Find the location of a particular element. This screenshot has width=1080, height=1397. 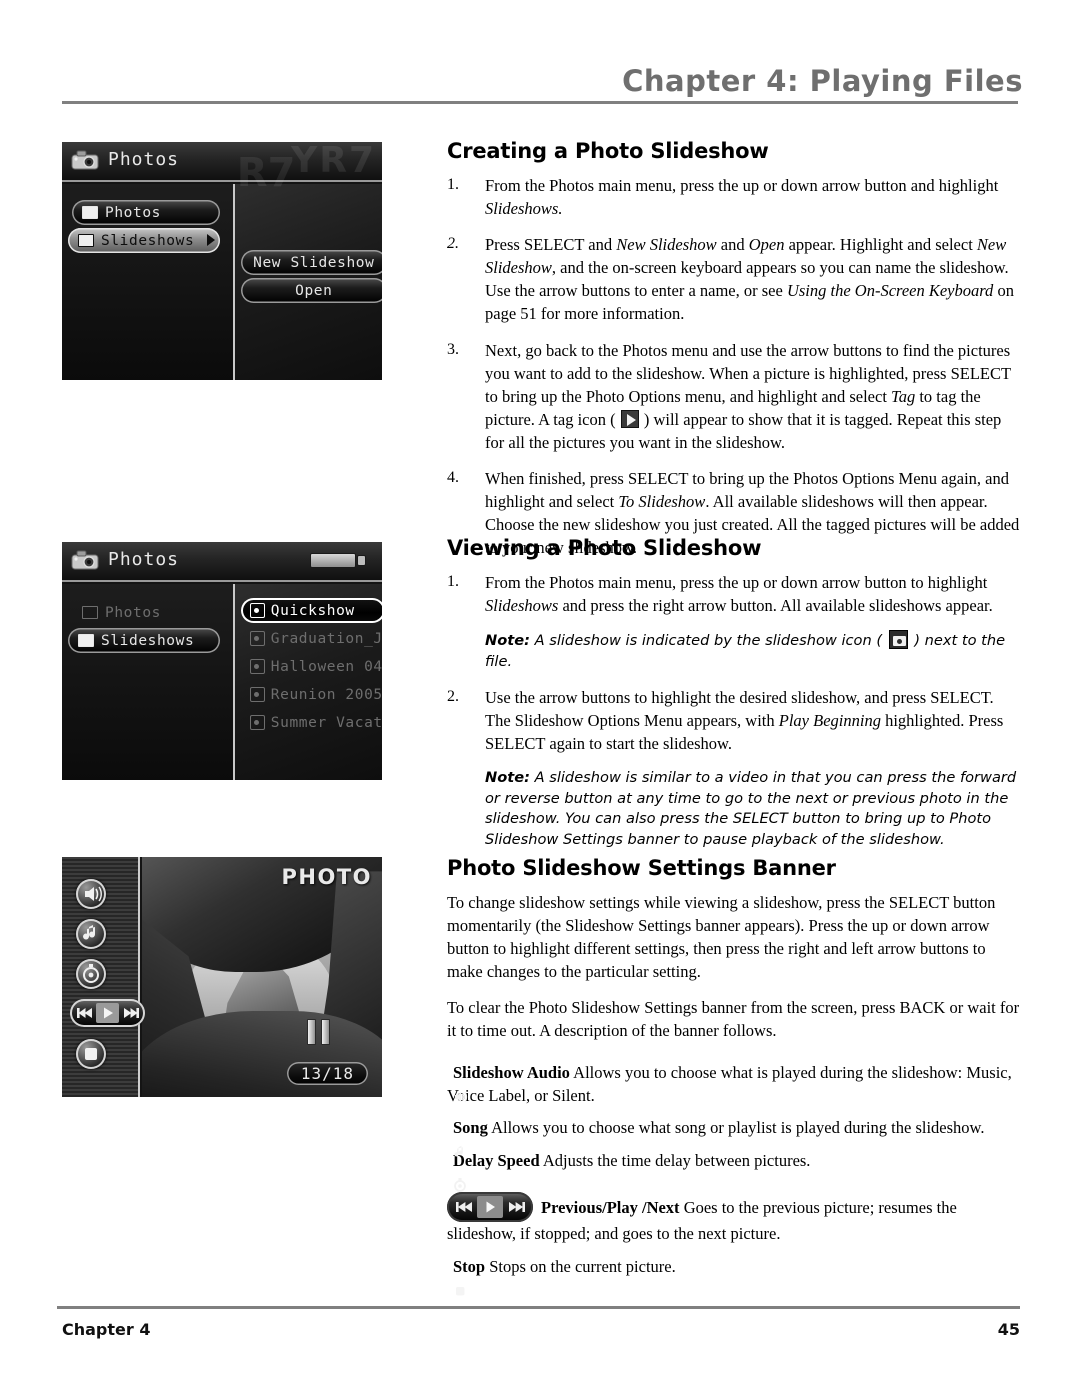

shot2-title: Photos is located at coordinates (144, 559).